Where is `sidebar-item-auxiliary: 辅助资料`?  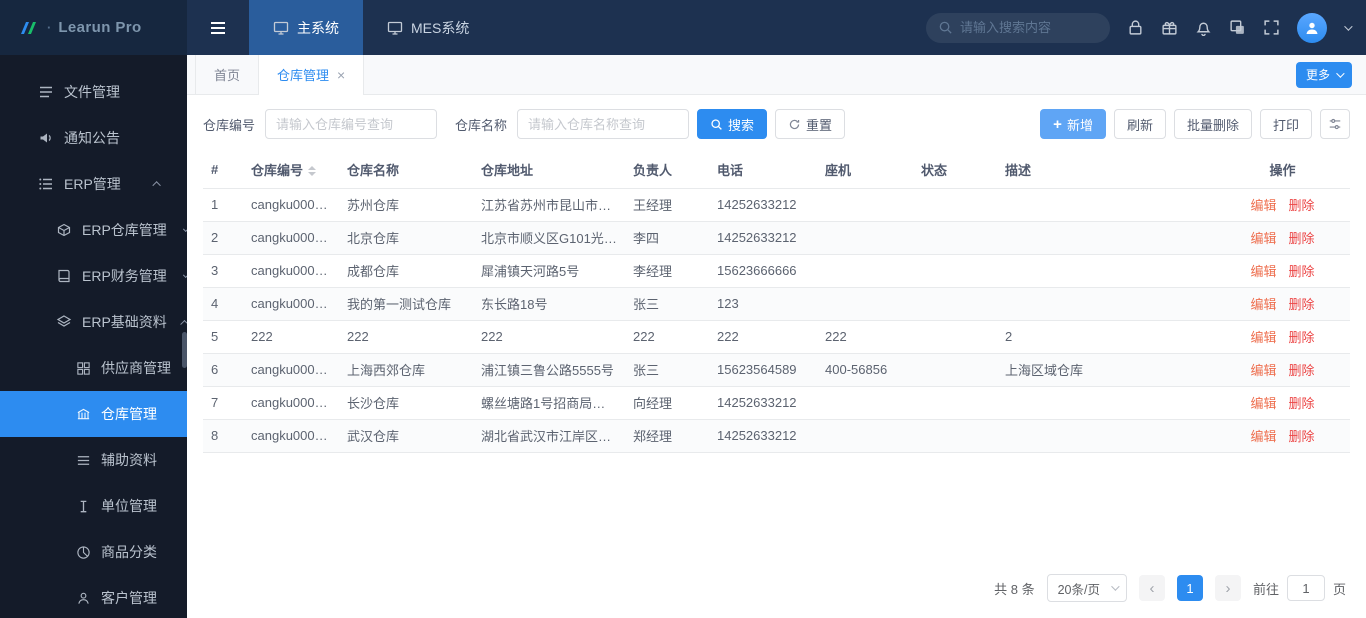
sidebar-item-auxiliary: 辅助资料 is located at coordinates (93, 460).